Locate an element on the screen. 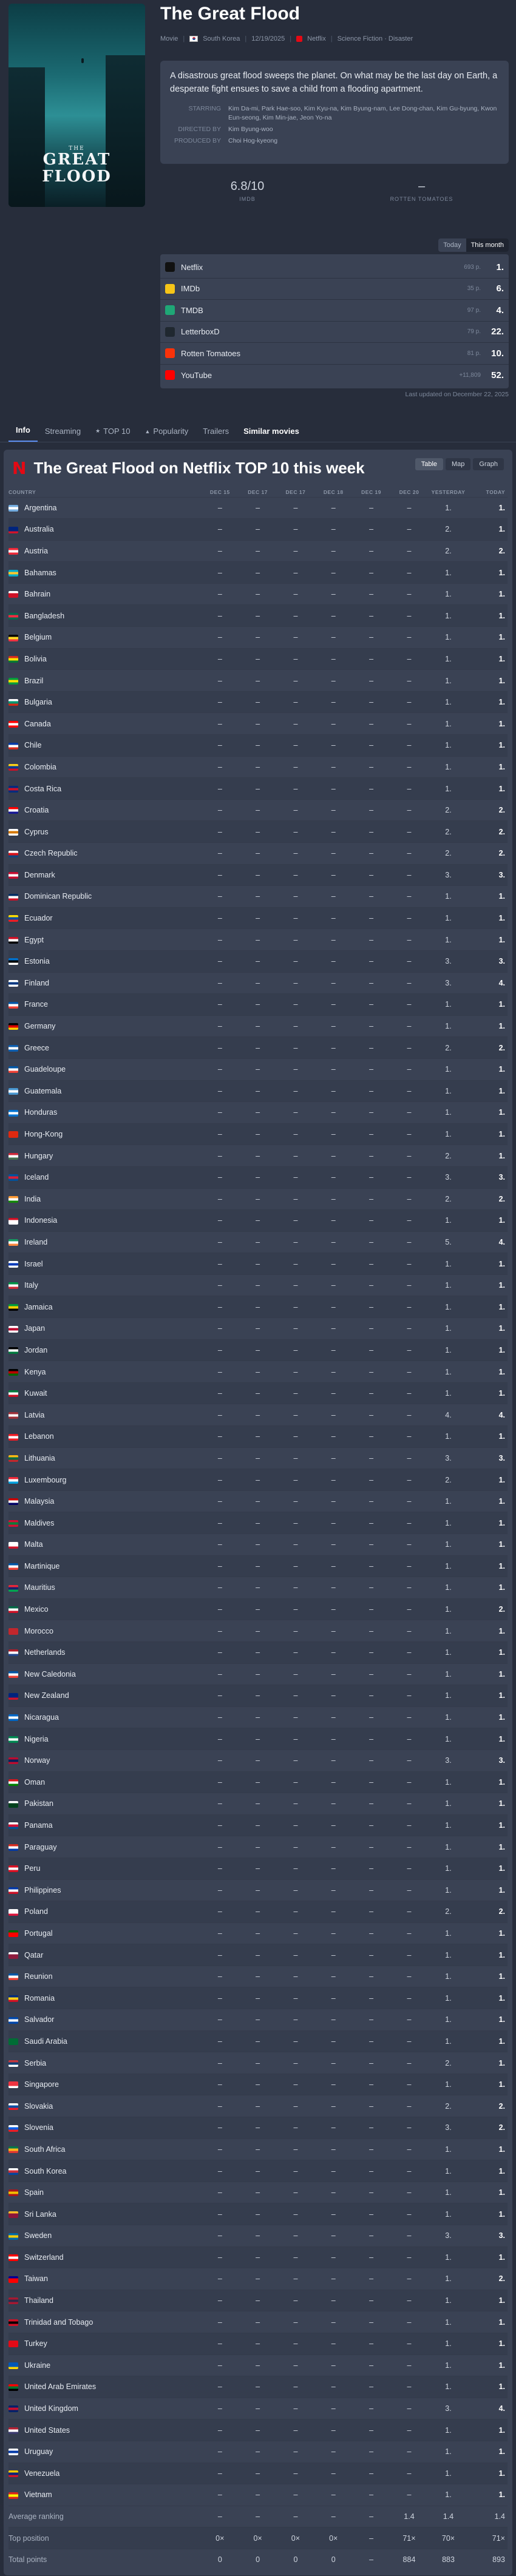 This screenshot has height=2576, width=516. table-row: Bolivia – – – – – –1. 1. is located at coordinates (258, 658).